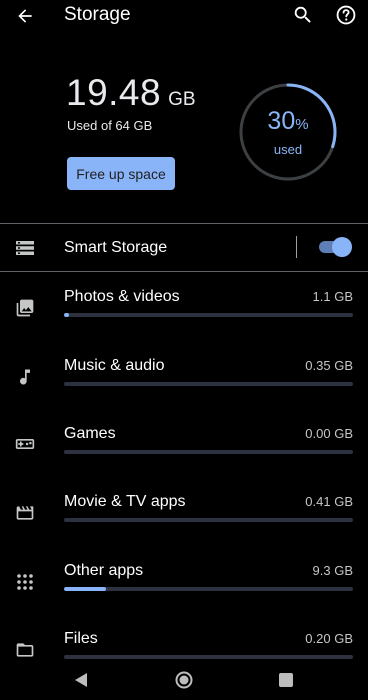  I want to click on top-app-bar: Storage, so click(184, 16).